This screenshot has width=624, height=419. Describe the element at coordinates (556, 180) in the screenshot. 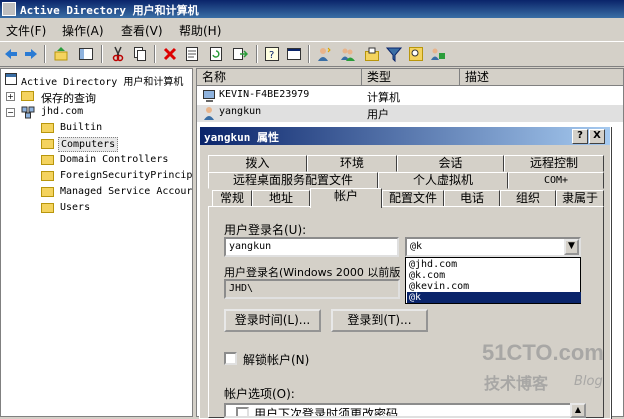

I see `tab-com-plus: COM+` at that location.